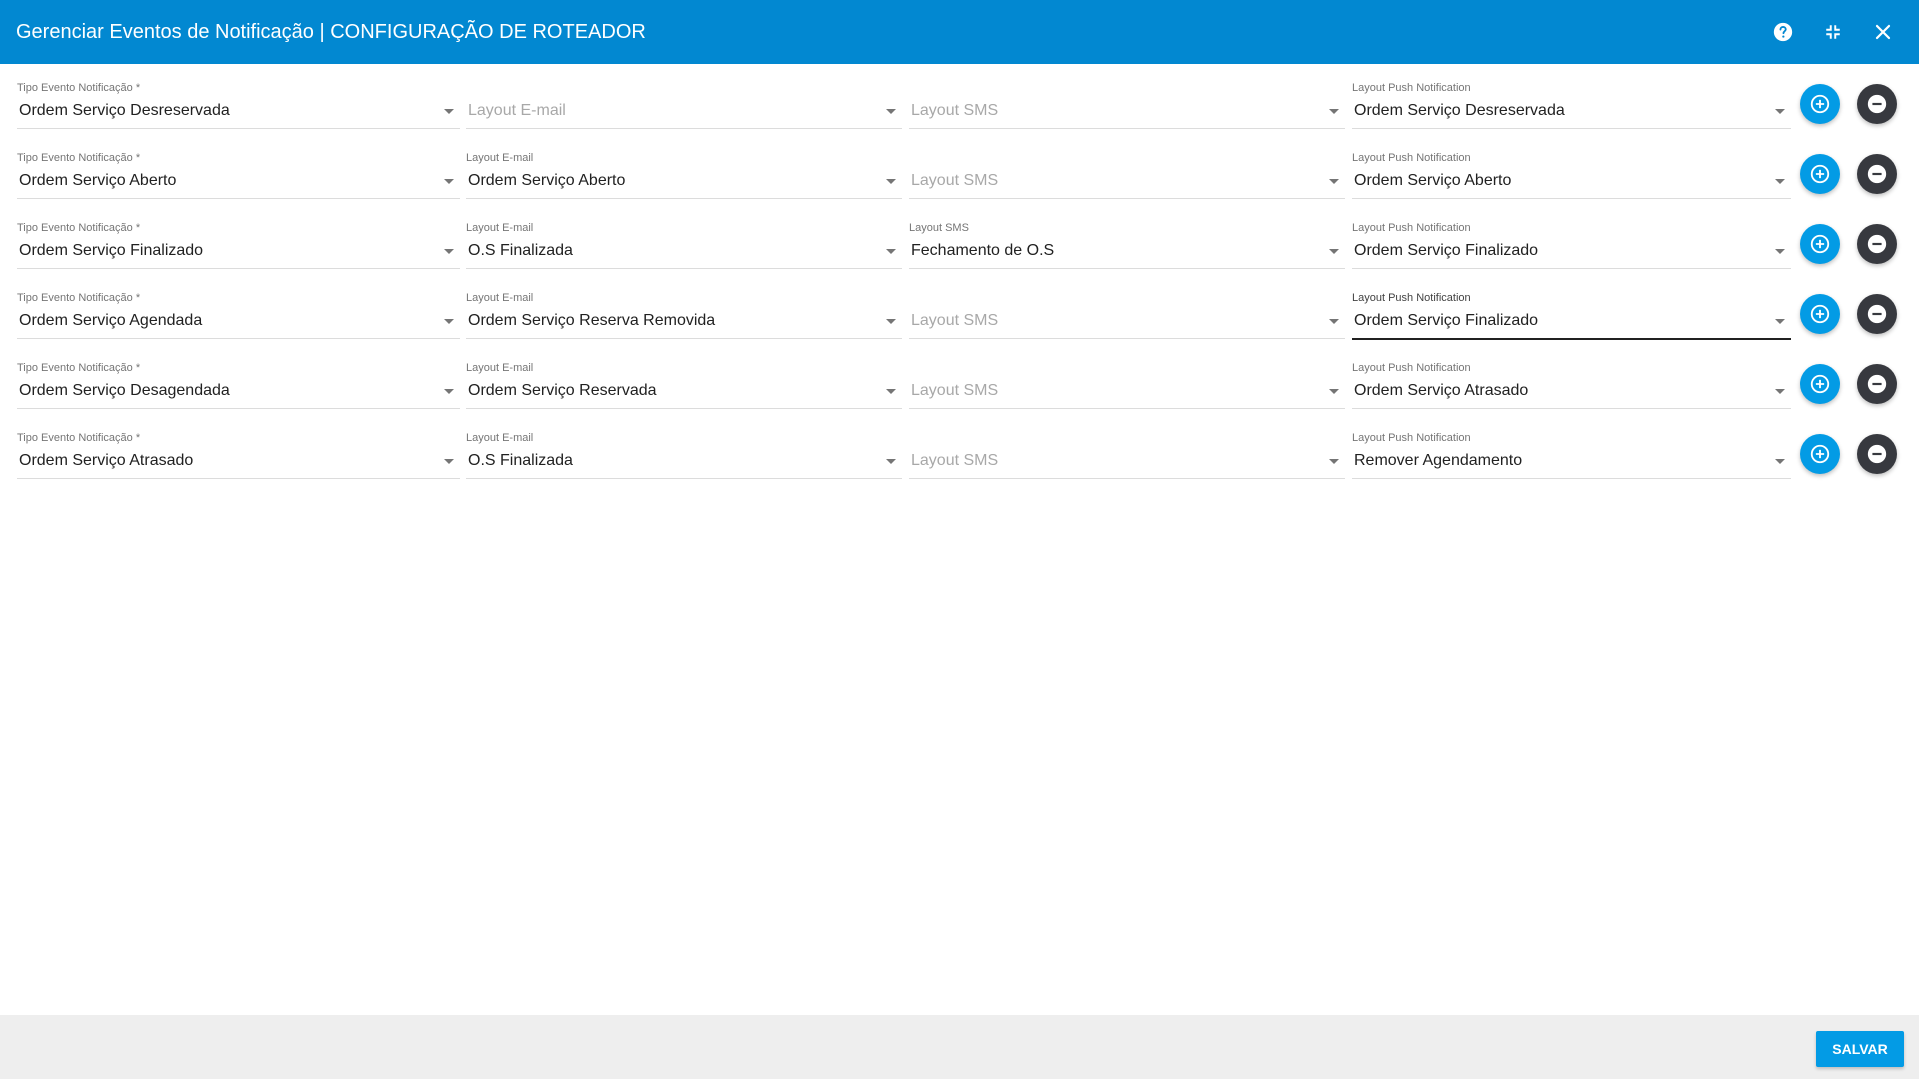 The height and width of the screenshot is (1079, 1919). I want to click on fullscreen-exit-button, so click(1833, 32).